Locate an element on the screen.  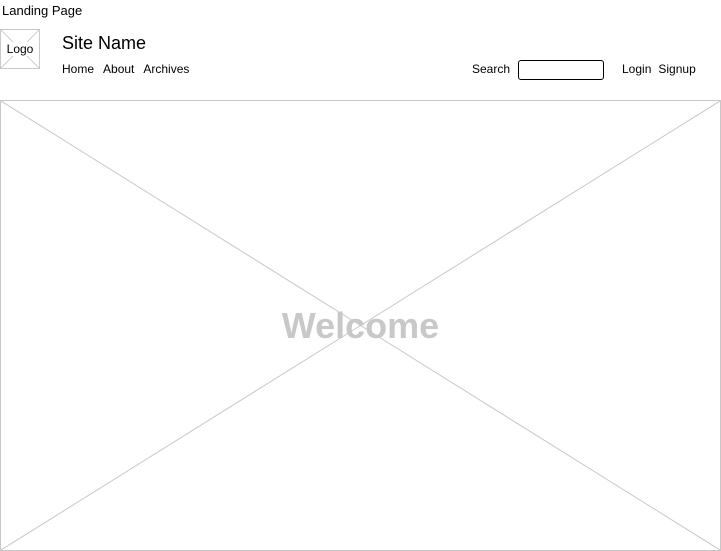
signup-link: Signup is located at coordinates (676, 69).